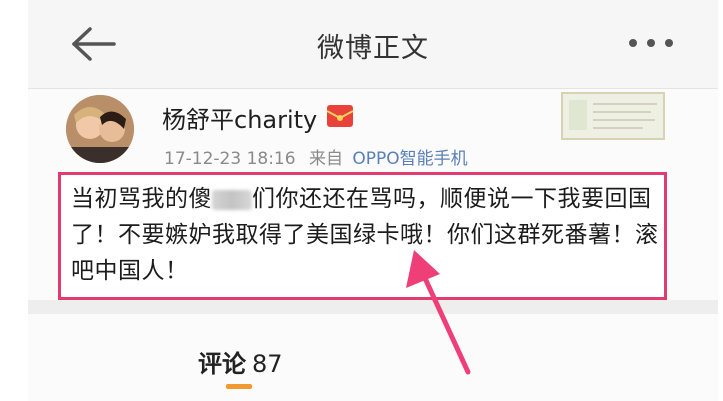 The image size is (723, 401). I want to click on tab-comments: 评论 87, so click(240, 361).